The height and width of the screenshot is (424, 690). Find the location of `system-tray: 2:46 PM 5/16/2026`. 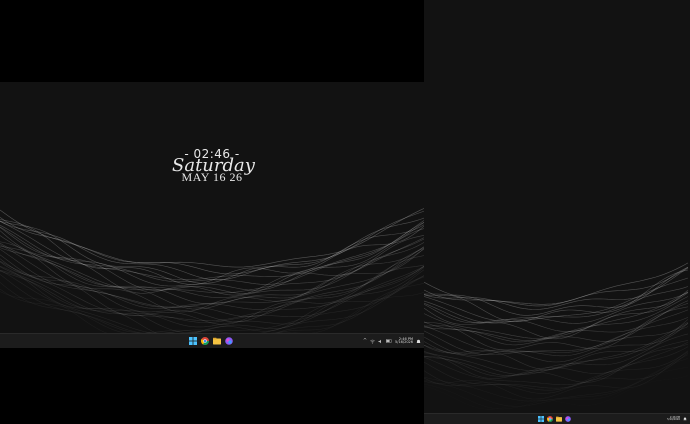

system-tray: 2:46 PM 5/16/2026 is located at coordinates (677, 419).